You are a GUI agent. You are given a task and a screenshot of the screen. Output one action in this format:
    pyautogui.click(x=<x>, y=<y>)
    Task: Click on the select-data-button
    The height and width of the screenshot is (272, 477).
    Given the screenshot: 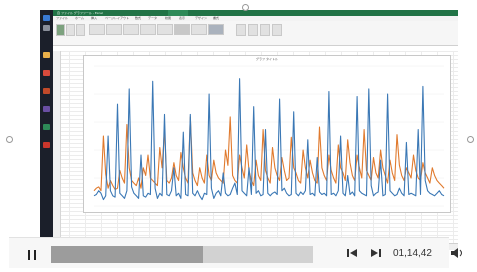 What is the action you would take?
    pyautogui.click(x=253, y=30)
    